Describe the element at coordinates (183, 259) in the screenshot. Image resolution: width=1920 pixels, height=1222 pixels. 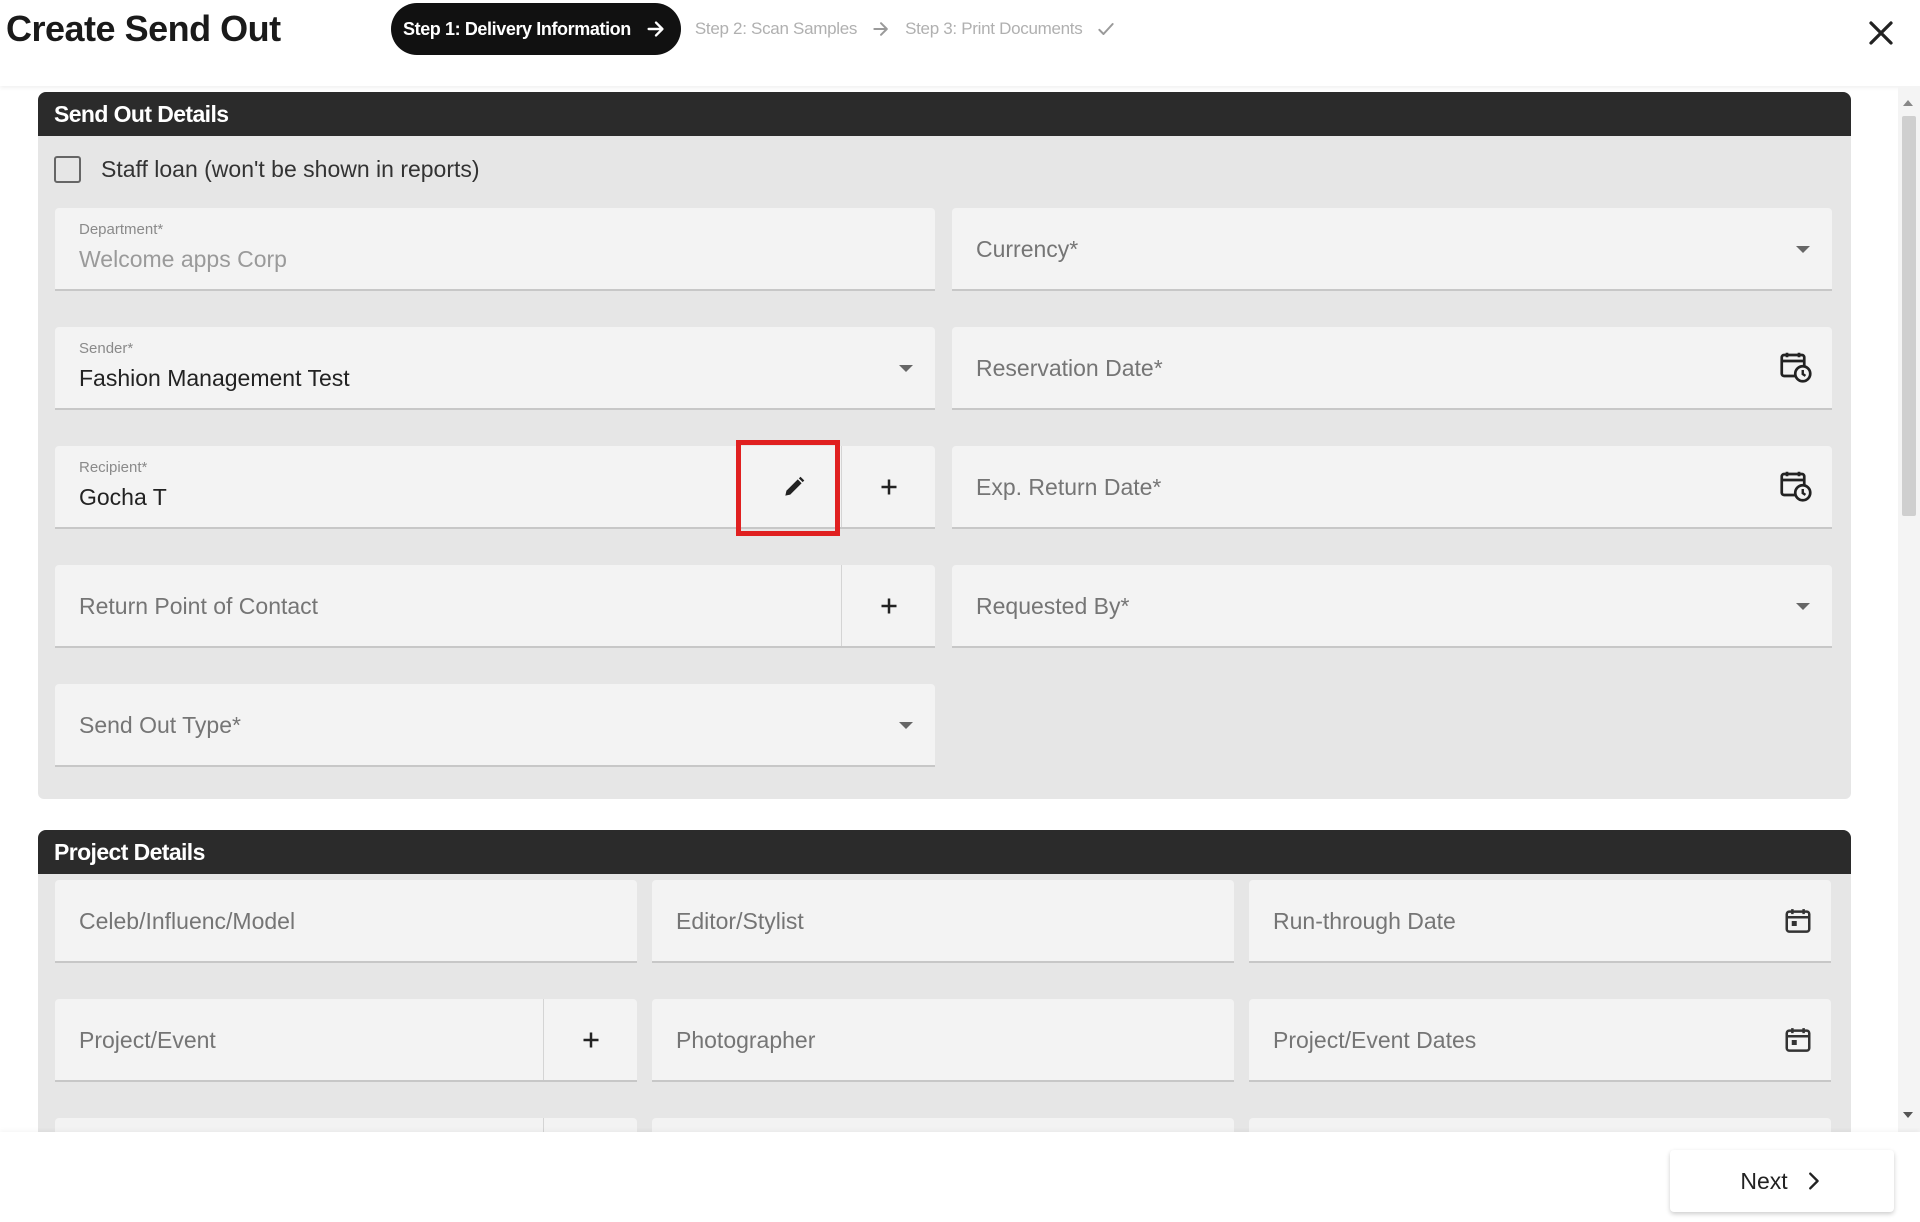
I see `department-value: Welcome apps Corp` at that location.